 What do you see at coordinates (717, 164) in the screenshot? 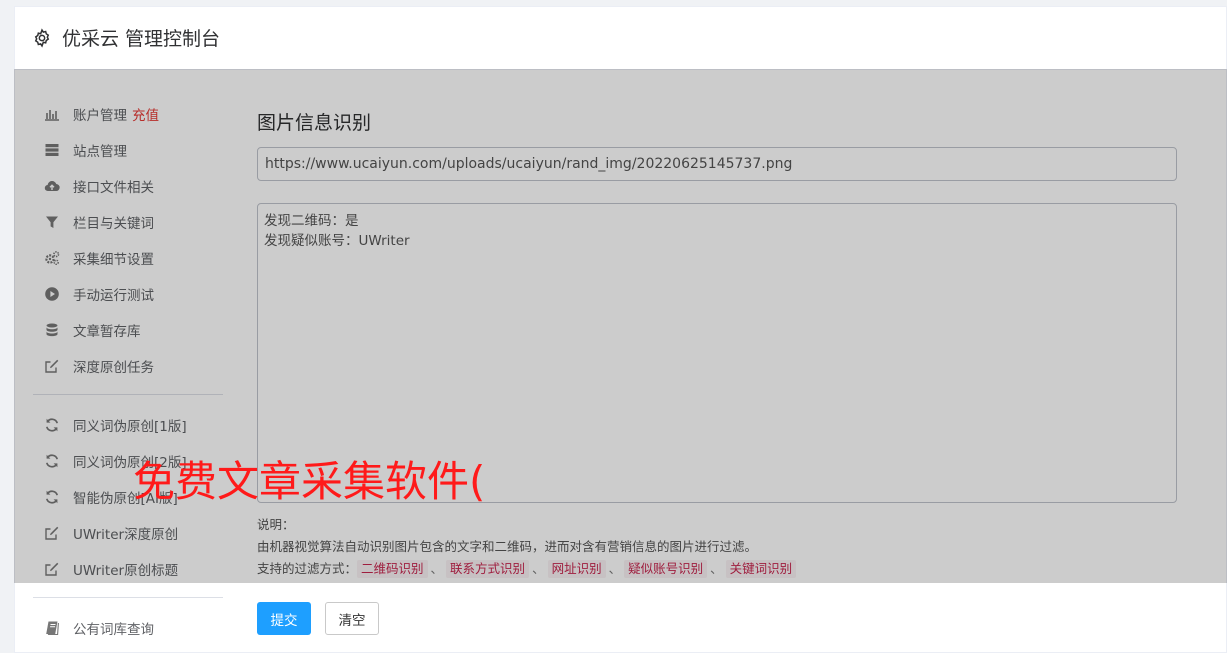
I see `image-url-input` at bounding box center [717, 164].